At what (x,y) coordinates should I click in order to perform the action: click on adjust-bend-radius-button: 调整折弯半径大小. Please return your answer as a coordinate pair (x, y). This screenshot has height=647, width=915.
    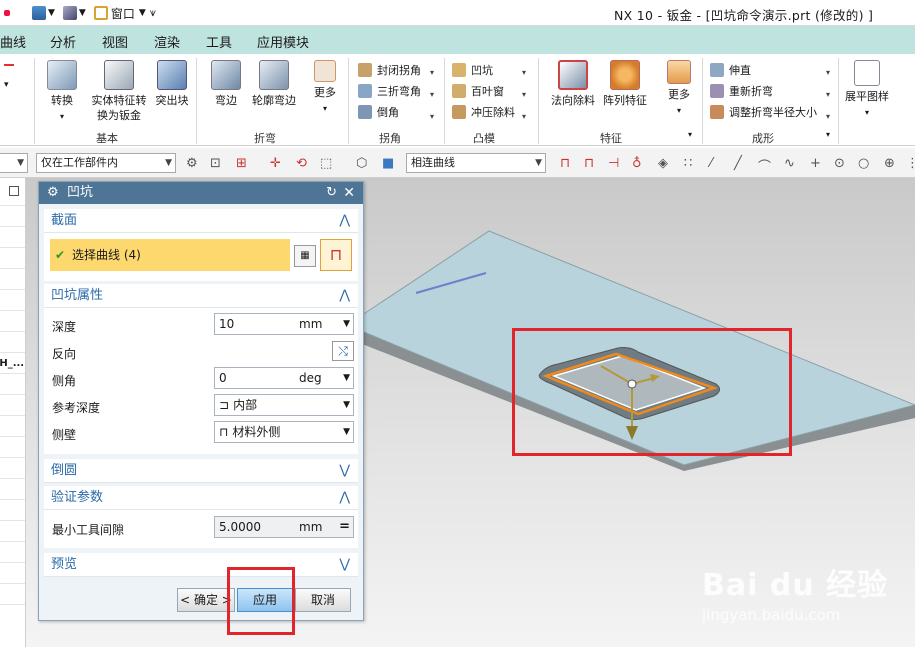
    Looking at the image, I should click on (763, 112).